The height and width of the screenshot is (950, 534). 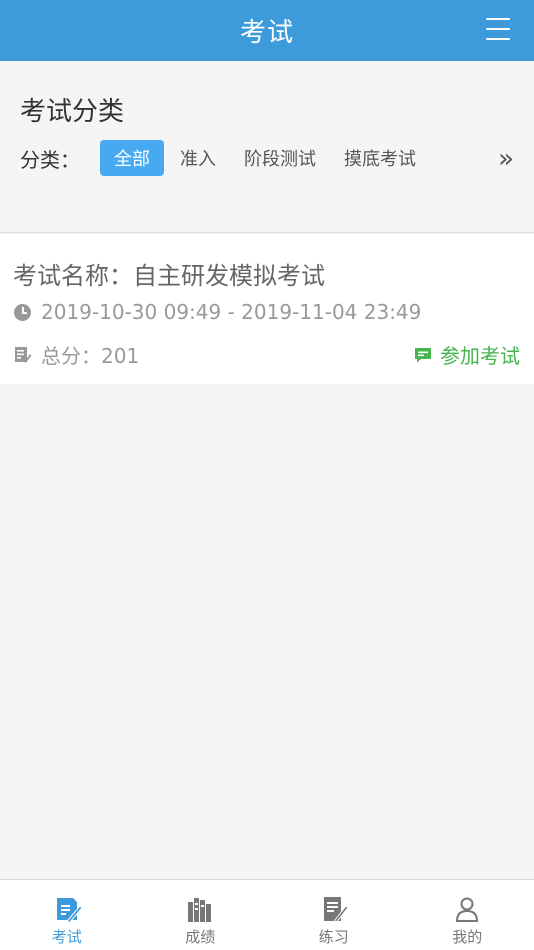 What do you see at coordinates (50, 159) in the screenshot?
I see `category-label: 分类：` at bounding box center [50, 159].